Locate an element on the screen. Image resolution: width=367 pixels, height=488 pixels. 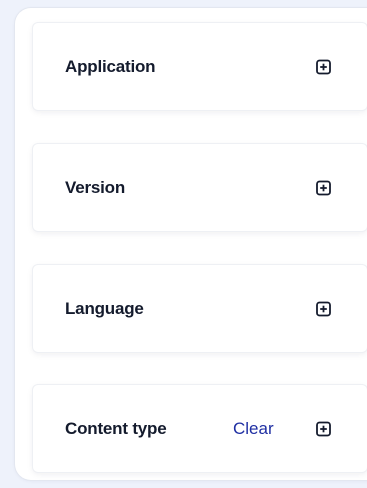
clear-button: Clear is located at coordinates (253, 429).